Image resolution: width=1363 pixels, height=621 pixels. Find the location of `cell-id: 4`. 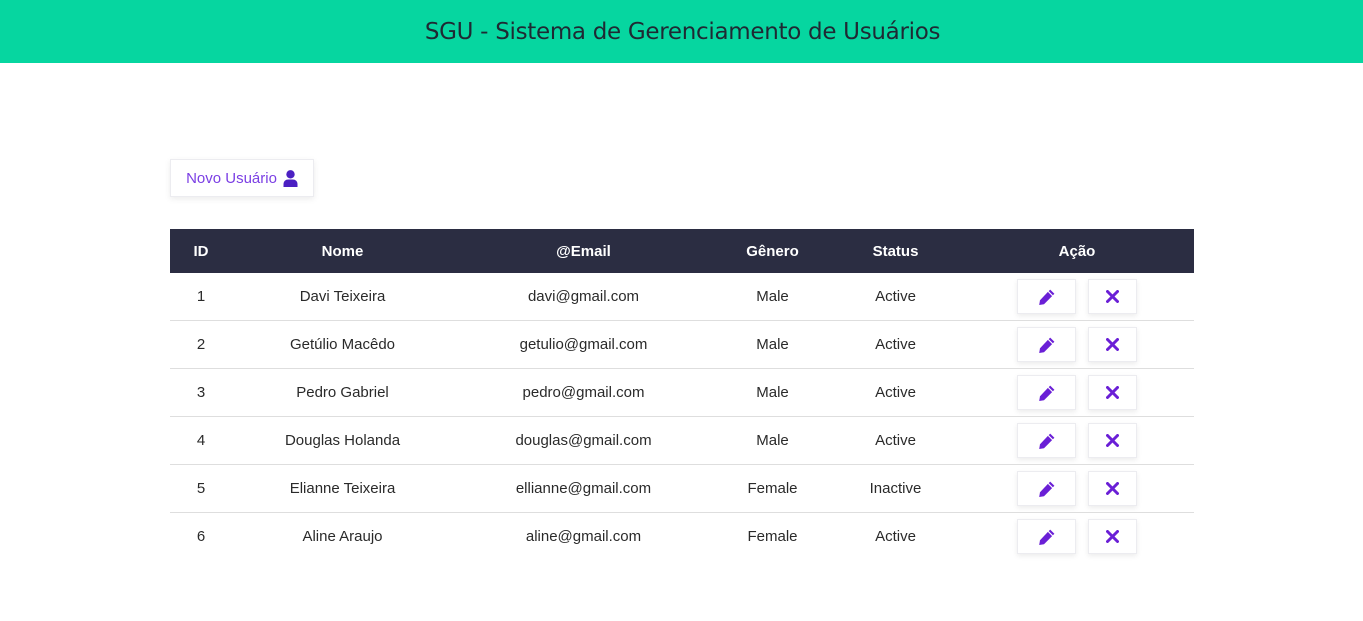

cell-id: 4 is located at coordinates (201, 440).